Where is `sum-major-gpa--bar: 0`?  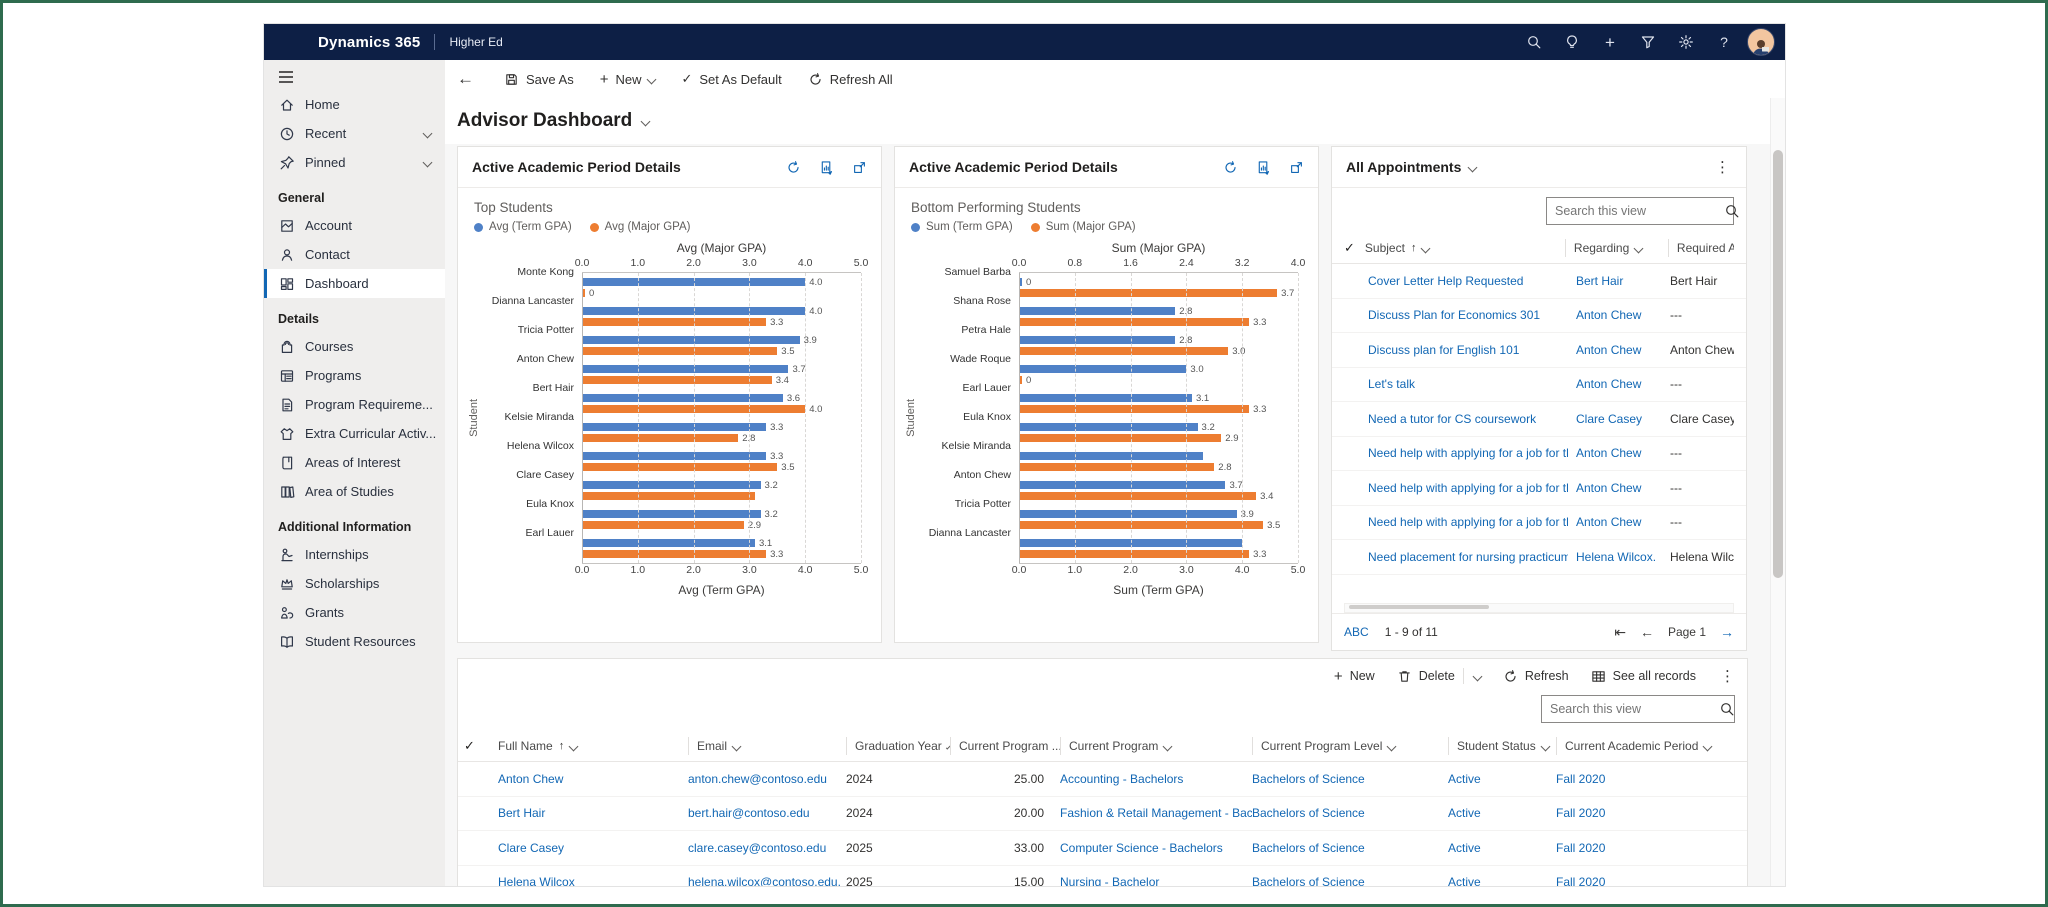
sum-major-gpa--bar: 0 is located at coordinates (1158, 380).